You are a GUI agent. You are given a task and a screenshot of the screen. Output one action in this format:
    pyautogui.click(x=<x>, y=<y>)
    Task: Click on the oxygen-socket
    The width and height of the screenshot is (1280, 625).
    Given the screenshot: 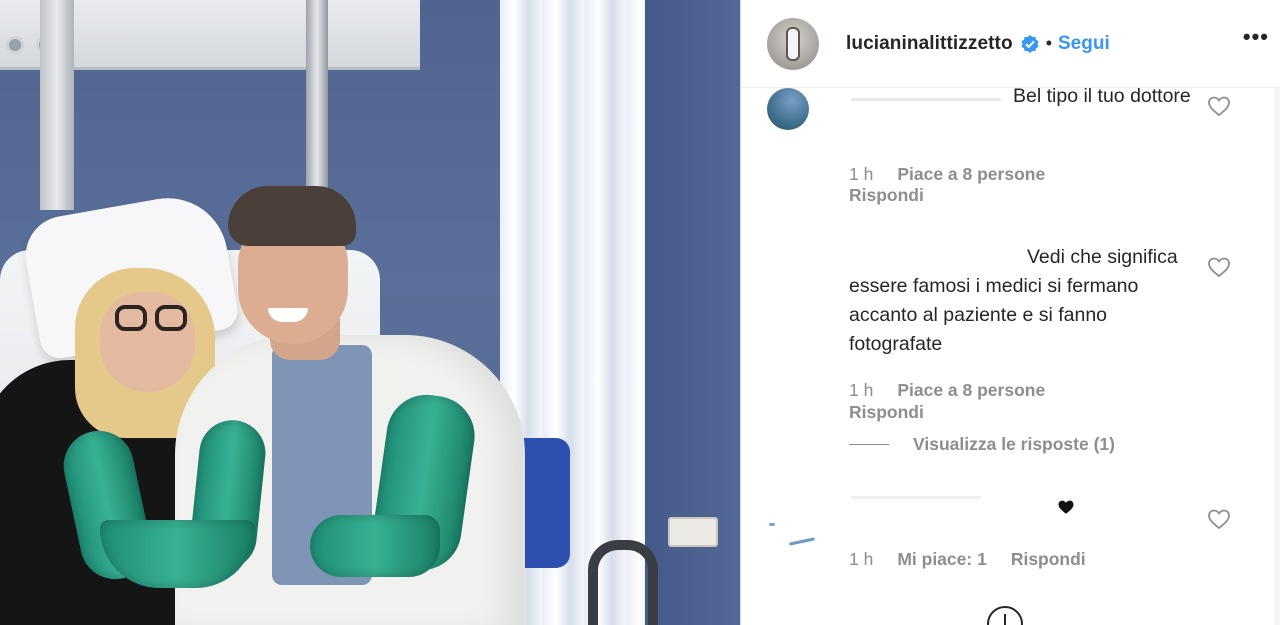 What is the action you would take?
    pyautogui.click(x=15, y=45)
    